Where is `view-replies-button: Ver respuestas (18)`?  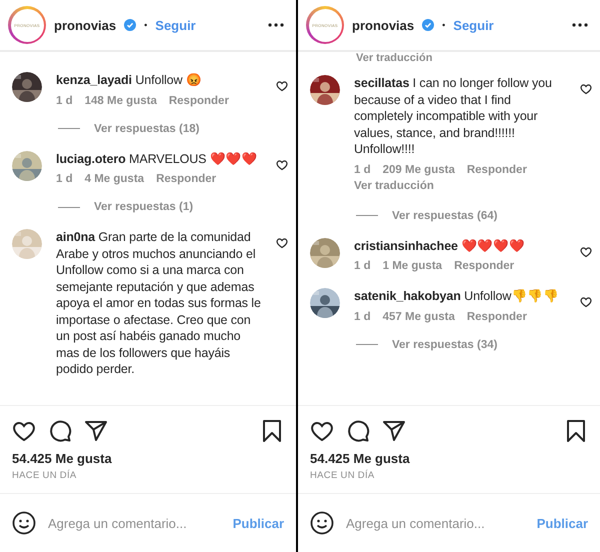
view-replies-button: Ver respuestas (18) is located at coordinates (147, 128).